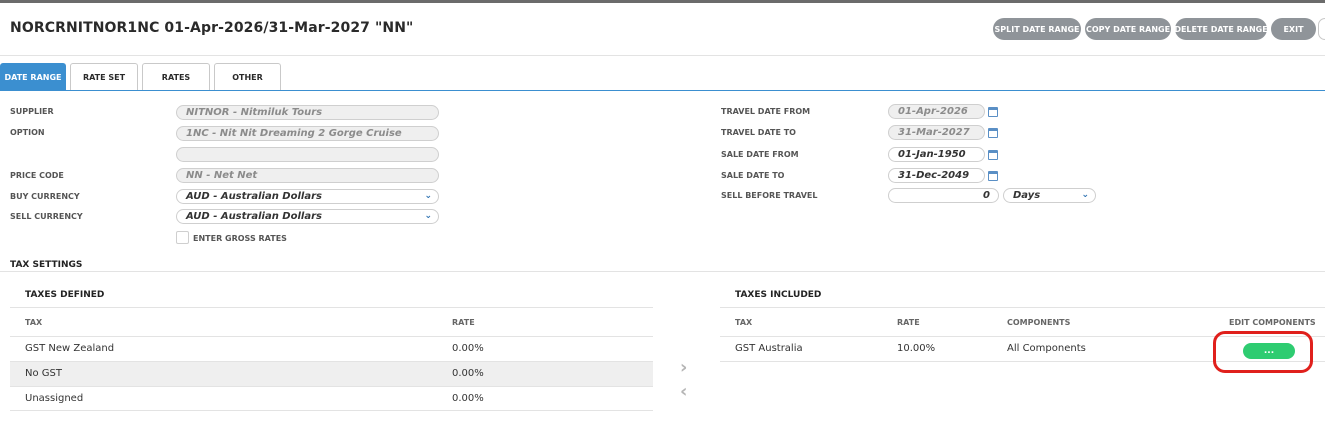 The width and height of the screenshot is (1325, 429). Describe the element at coordinates (182, 237) in the screenshot. I see `enter-gross-rates-checkbox` at that location.